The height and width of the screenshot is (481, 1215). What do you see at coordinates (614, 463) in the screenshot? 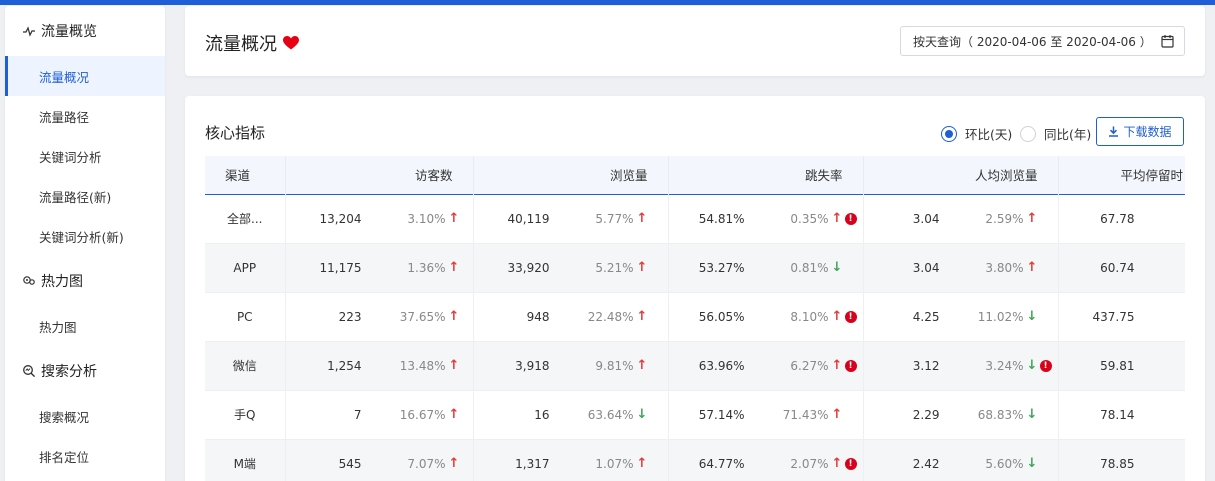
I see `metric-change: 1.07%` at bounding box center [614, 463].